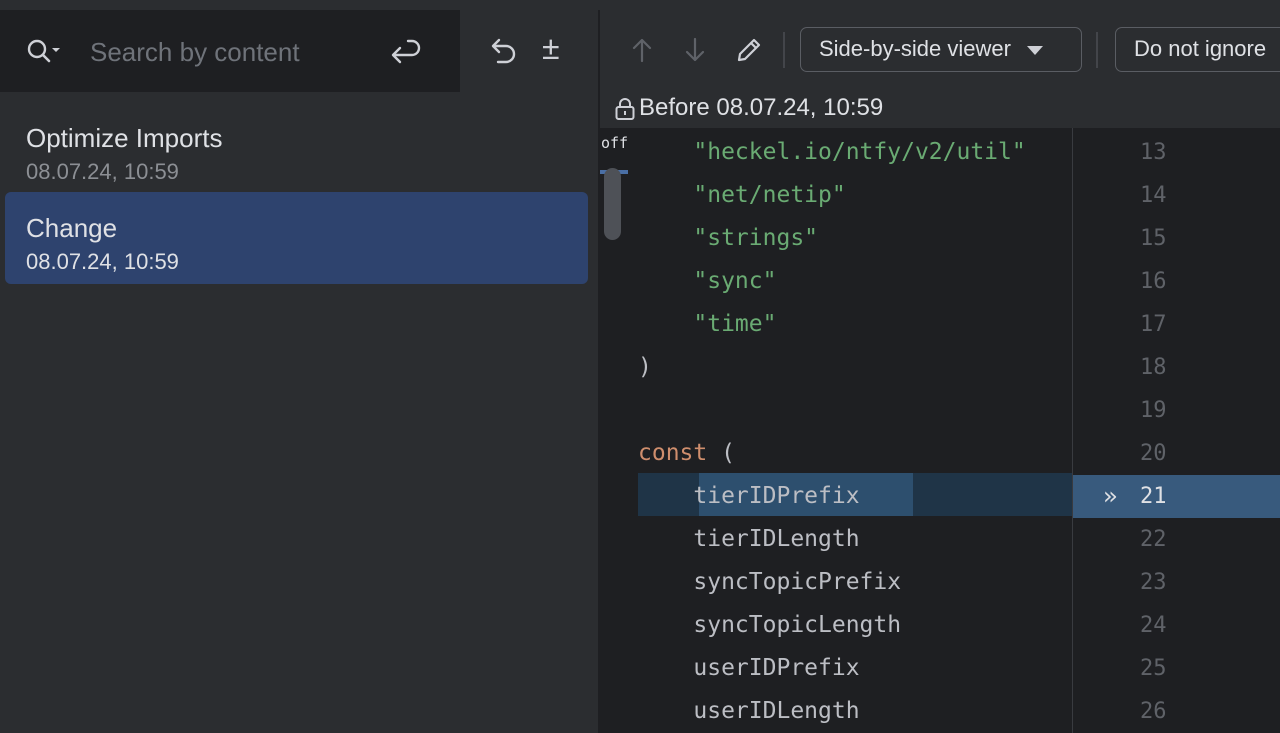 This screenshot has height=733, width=1280. Describe the element at coordinates (855, 238) in the screenshot. I see `code-line: "strings"` at that location.